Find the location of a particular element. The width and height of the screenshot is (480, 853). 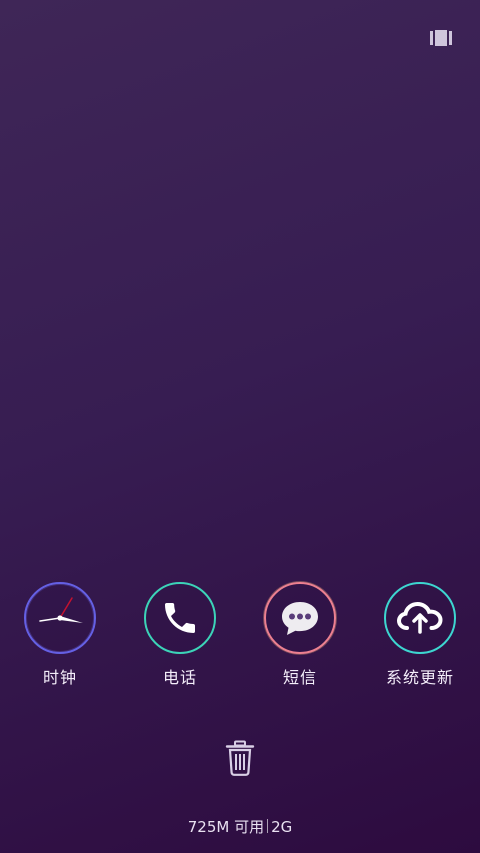

phone-icon-ring is located at coordinates (180, 618).